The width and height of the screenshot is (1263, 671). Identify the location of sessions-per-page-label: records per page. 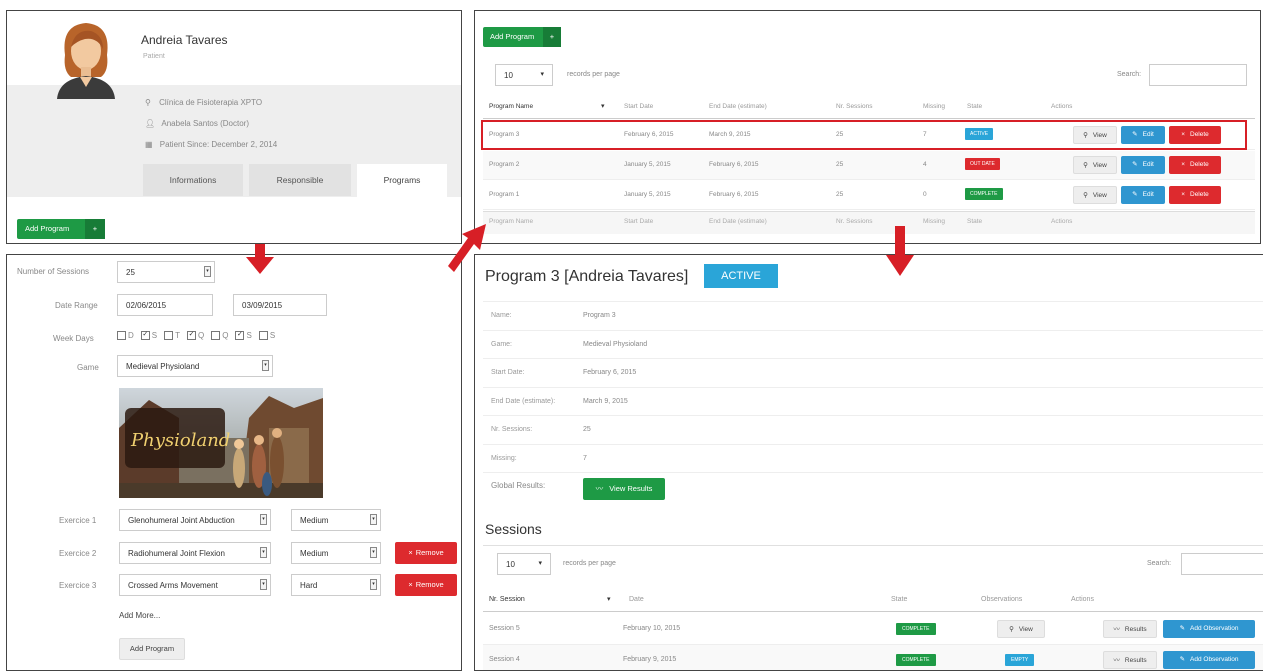
(589, 563).